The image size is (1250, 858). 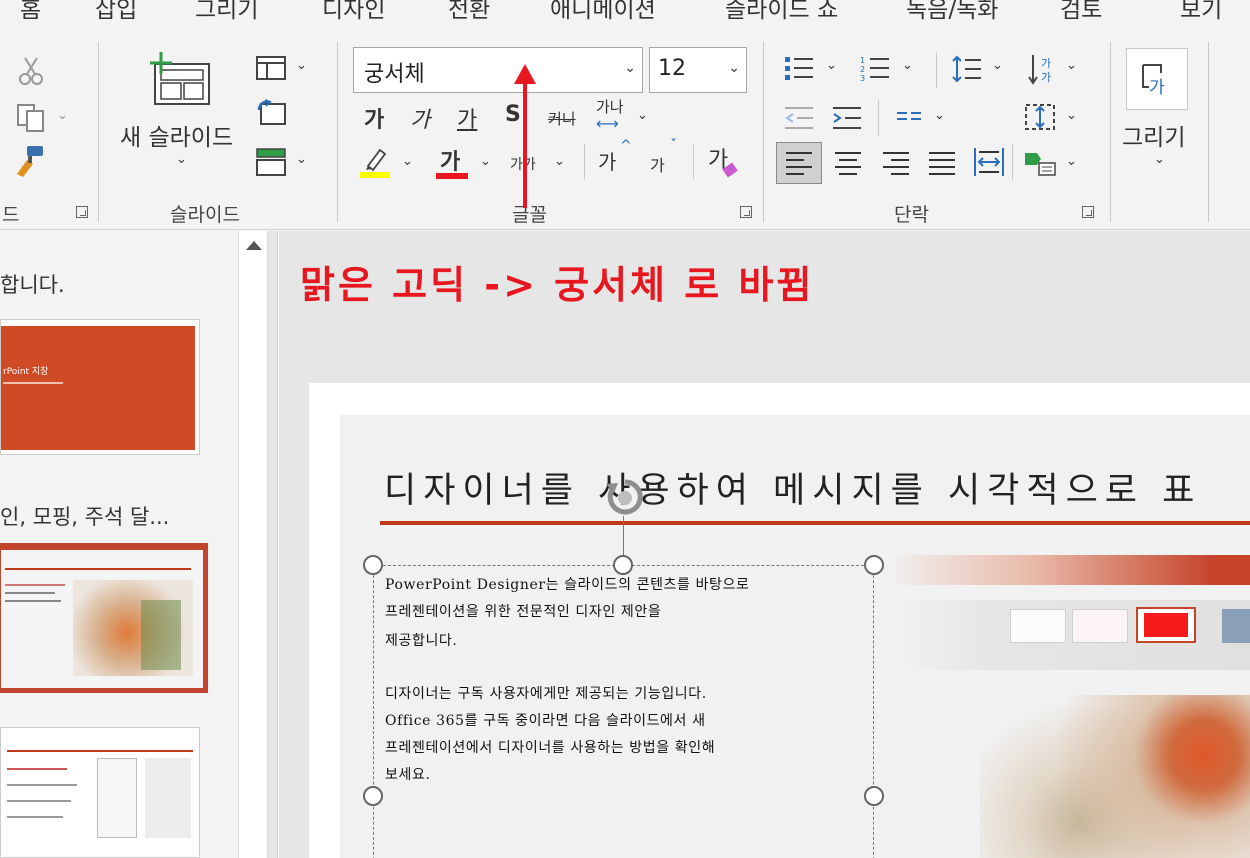 I want to click on tab-record: 녹음/녹화, so click(x=952, y=12).